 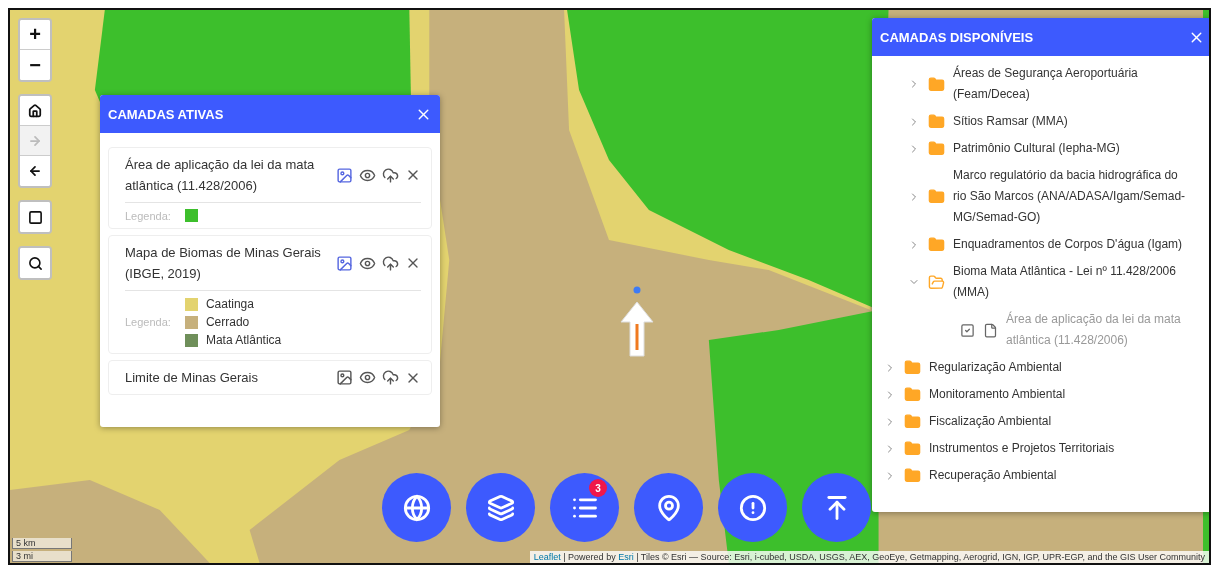 I want to click on layer-name: Limite de Minas Gerais, so click(x=192, y=378).